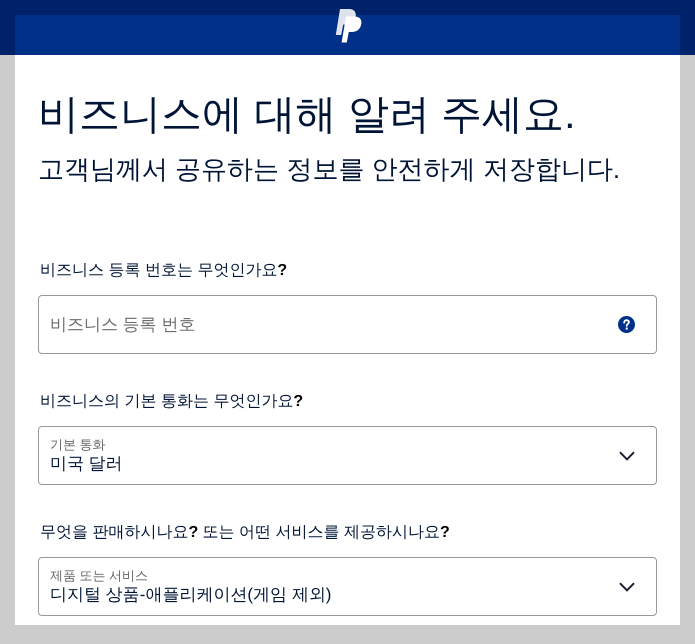 This screenshot has height=644, width=695. I want to click on page-heading: 비즈니스에 대해 알려 주세요., so click(307, 114).